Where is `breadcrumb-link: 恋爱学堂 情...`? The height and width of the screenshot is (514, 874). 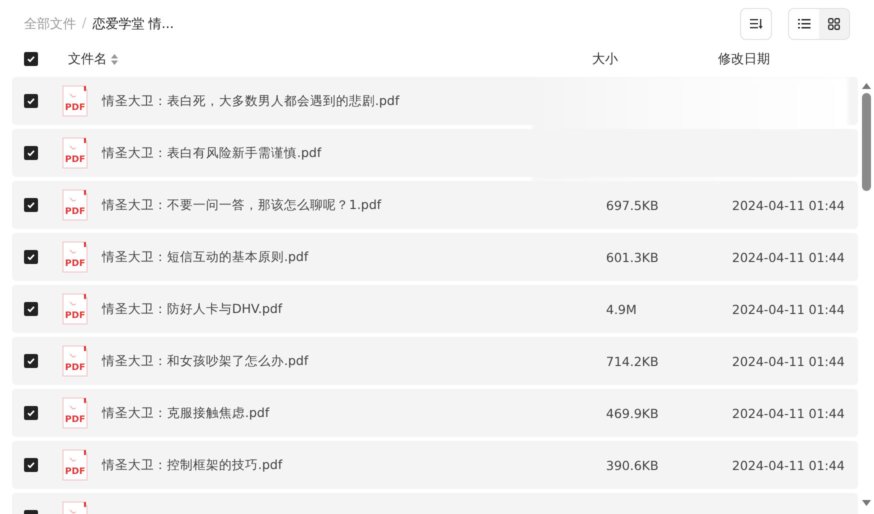 breadcrumb-link: 恋爱学堂 情... is located at coordinates (133, 23).